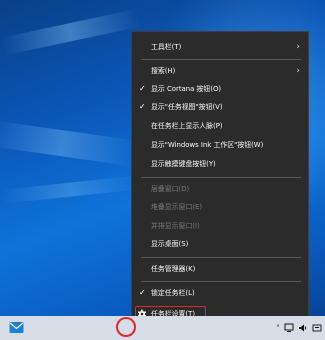 Image resolution: width=325 pixels, height=340 pixels. What do you see at coordinates (162, 328) in the screenshot?
I see `taskbar: ˄` at bounding box center [162, 328].